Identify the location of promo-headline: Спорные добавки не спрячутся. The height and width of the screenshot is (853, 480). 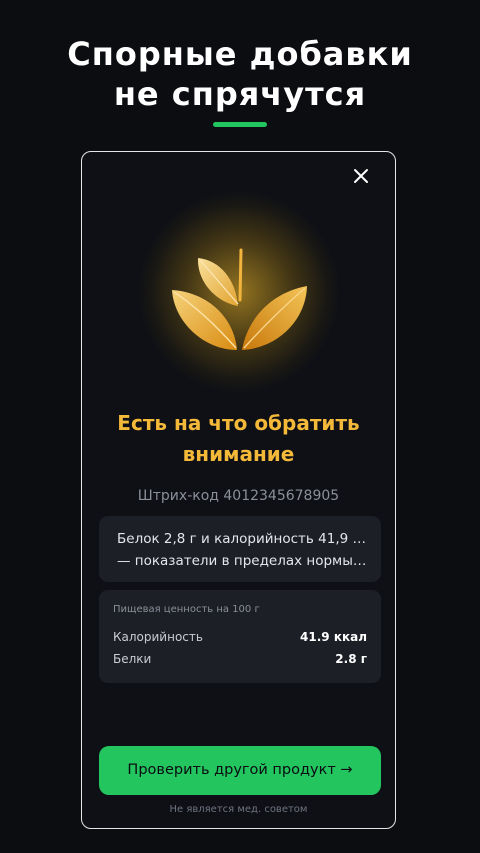
(240, 74).